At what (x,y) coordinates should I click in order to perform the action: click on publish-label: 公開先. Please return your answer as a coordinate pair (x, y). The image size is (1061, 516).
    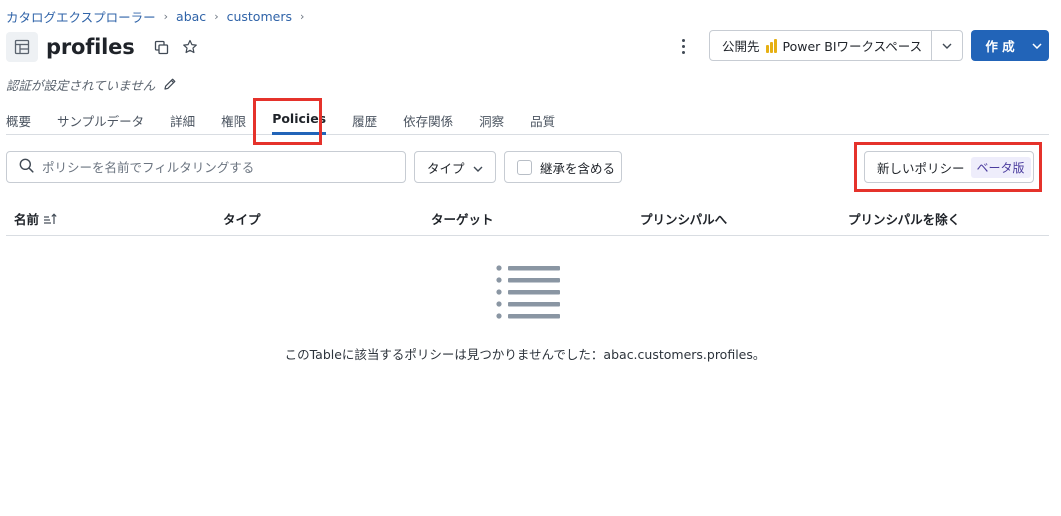
    Looking at the image, I should click on (741, 46).